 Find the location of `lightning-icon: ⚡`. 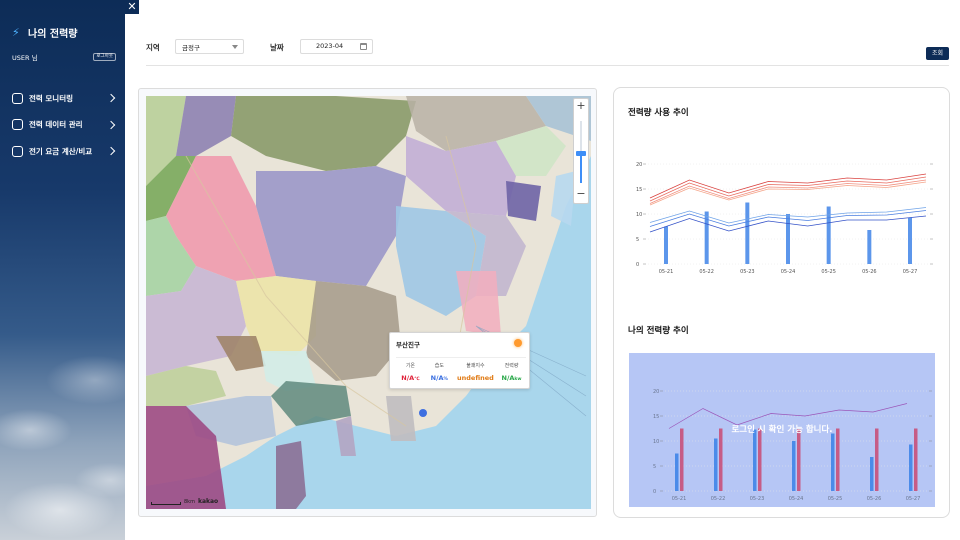

lightning-icon: ⚡ is located at coordinates (16, 32).